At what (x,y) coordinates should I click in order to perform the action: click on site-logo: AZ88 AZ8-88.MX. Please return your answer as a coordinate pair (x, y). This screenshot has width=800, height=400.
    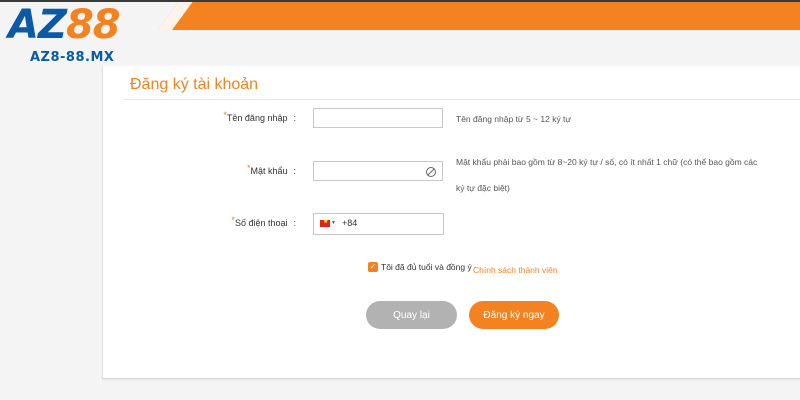
    Looking at the image, I should click on (64, 33).